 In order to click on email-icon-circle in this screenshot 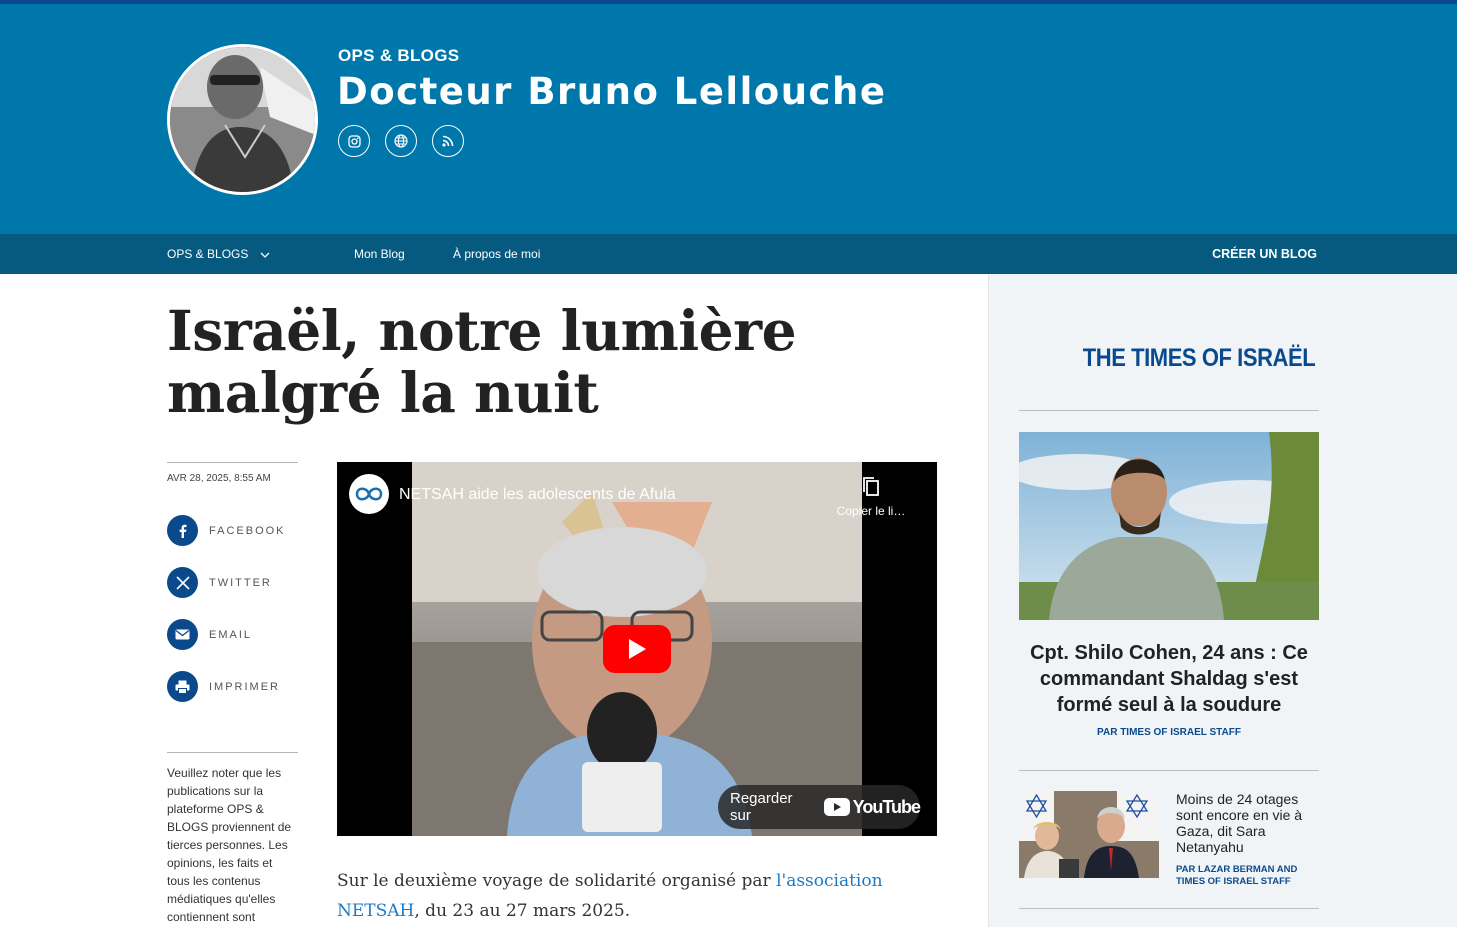, I will do `click(182, 634)`.